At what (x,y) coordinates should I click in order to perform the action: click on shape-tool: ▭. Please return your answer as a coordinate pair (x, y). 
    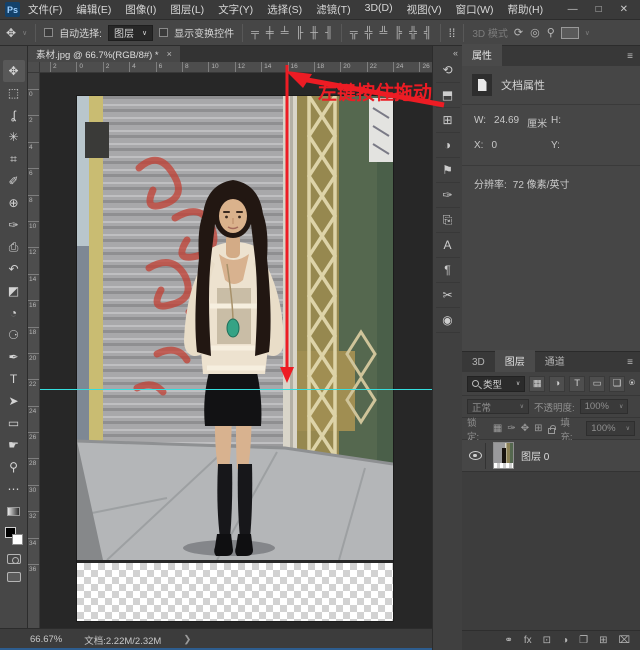
    Looking at the image, I should click on (14, 423).